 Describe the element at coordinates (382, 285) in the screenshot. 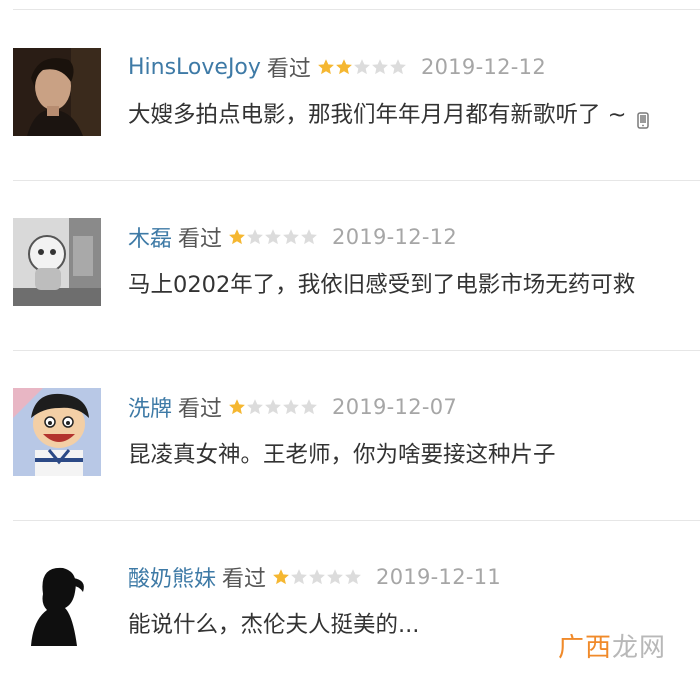

I see `review-text: 马上0202年了，我依旧感受到了电影市场无药可救` at that location.